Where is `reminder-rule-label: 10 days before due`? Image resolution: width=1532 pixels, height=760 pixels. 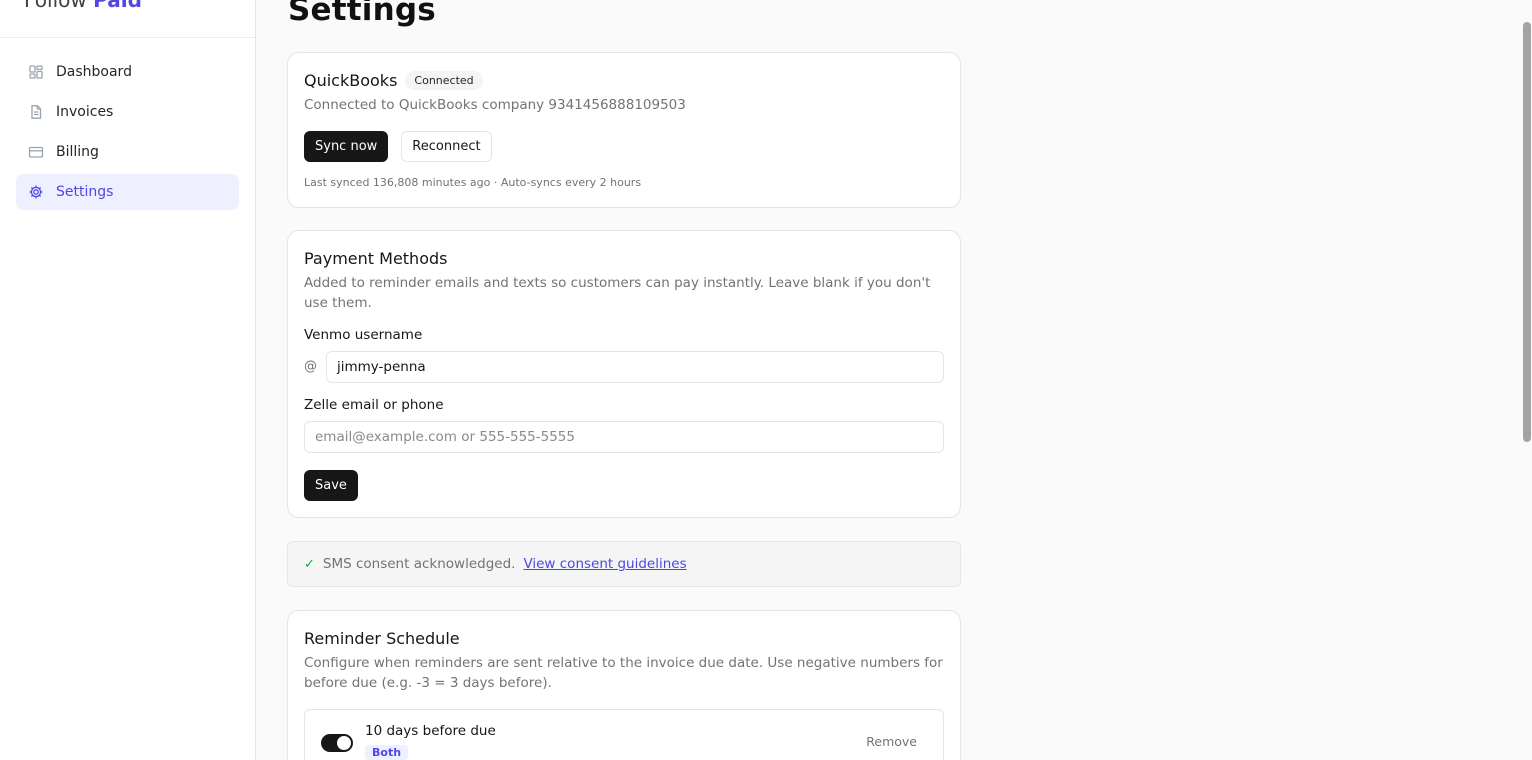 reminder-rule-label: 10 days before due is located at coordinates (430, 731).